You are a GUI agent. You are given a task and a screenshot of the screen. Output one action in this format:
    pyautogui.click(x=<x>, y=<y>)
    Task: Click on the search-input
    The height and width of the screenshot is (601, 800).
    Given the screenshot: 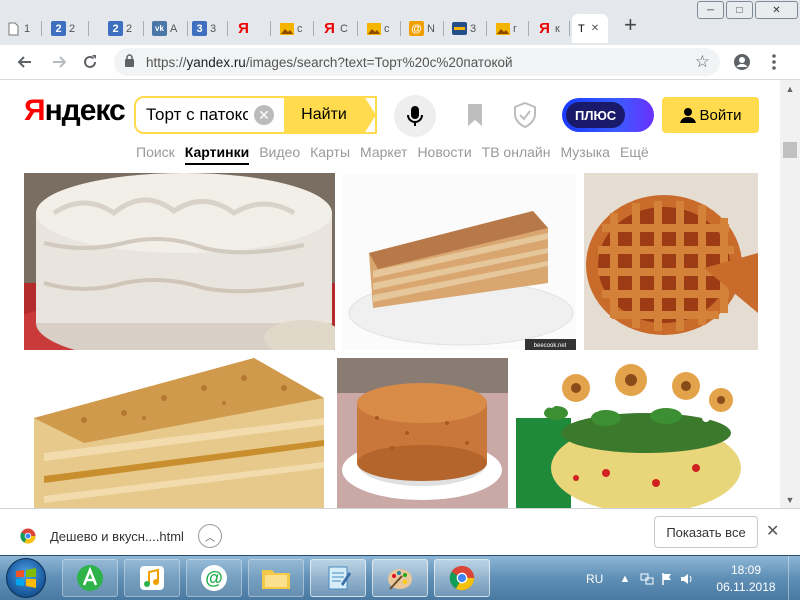 What is the action you would take?
    pyautogui.click(x=197, y=115)
    